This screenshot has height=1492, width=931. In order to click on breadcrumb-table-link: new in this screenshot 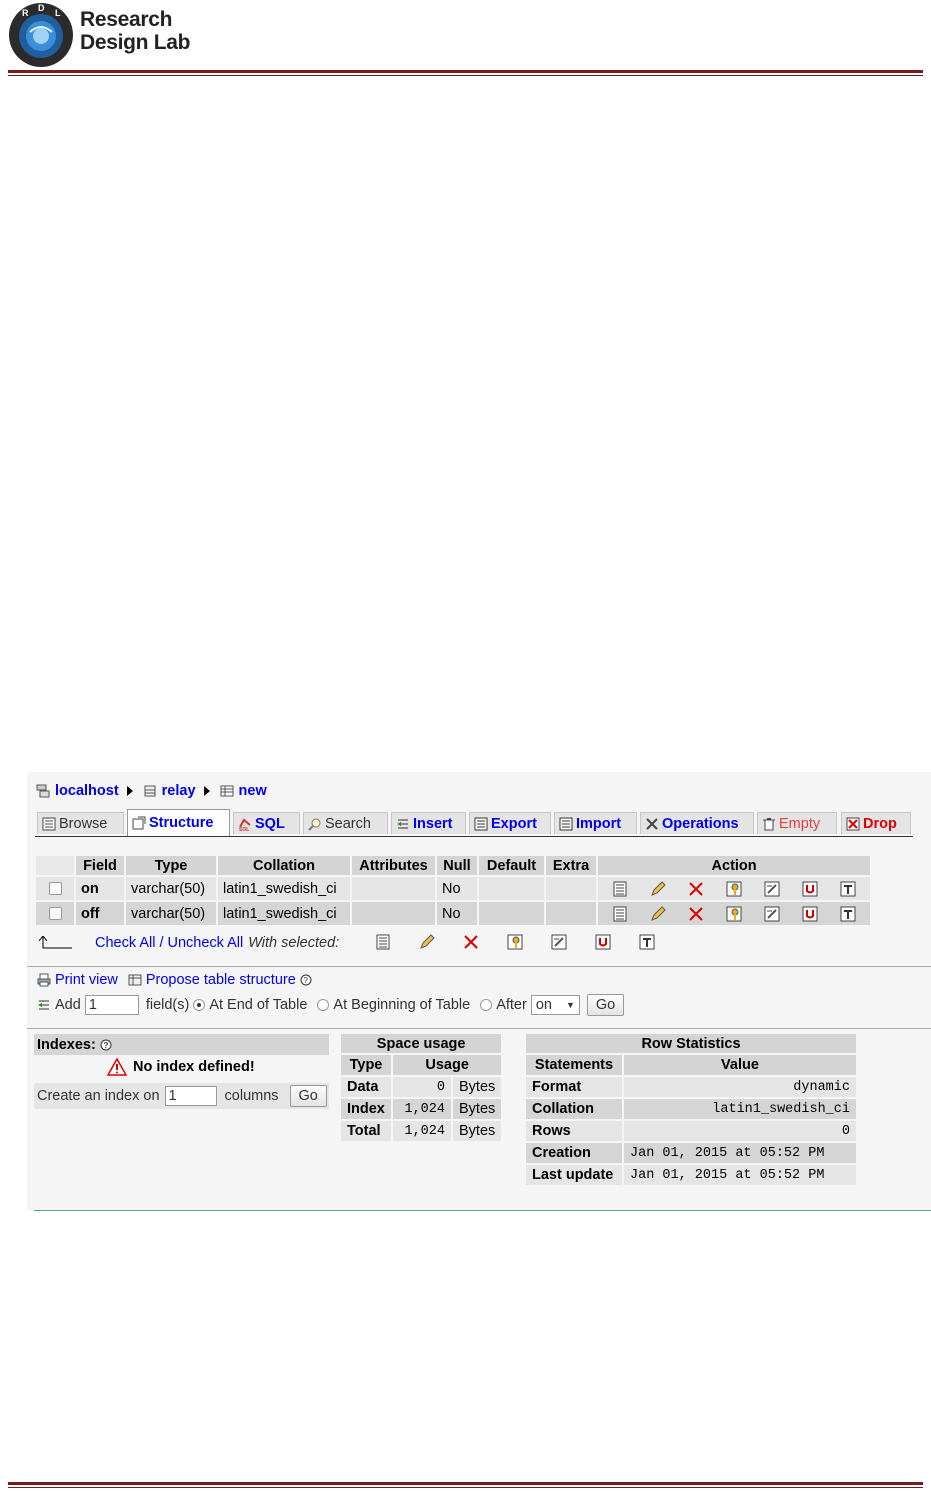, I will do `click(253, 791)`.